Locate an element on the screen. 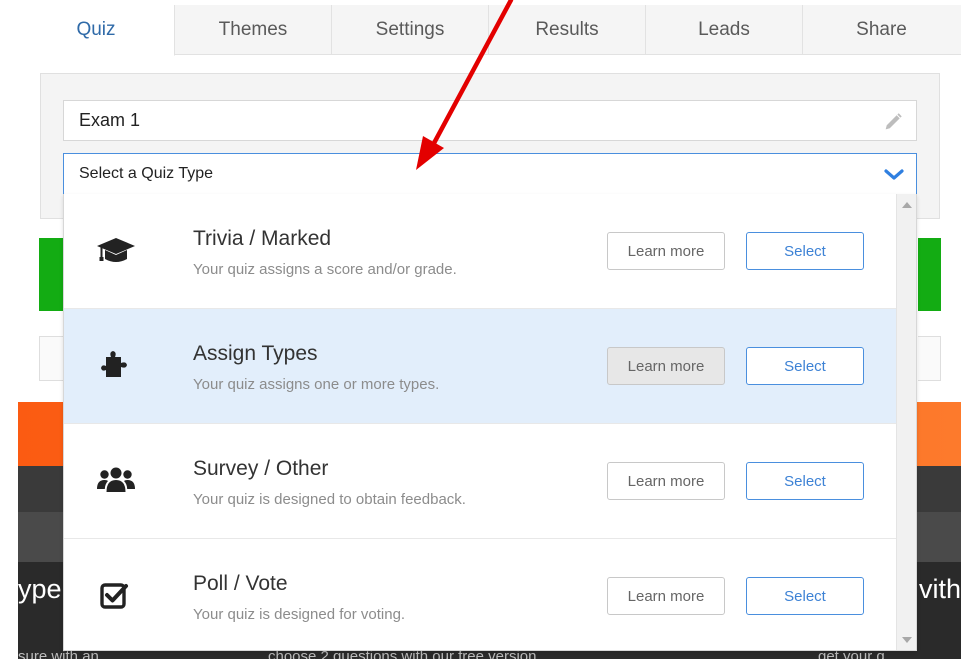  scroll-up-arrow-icon is located at coordinates (907, 205).